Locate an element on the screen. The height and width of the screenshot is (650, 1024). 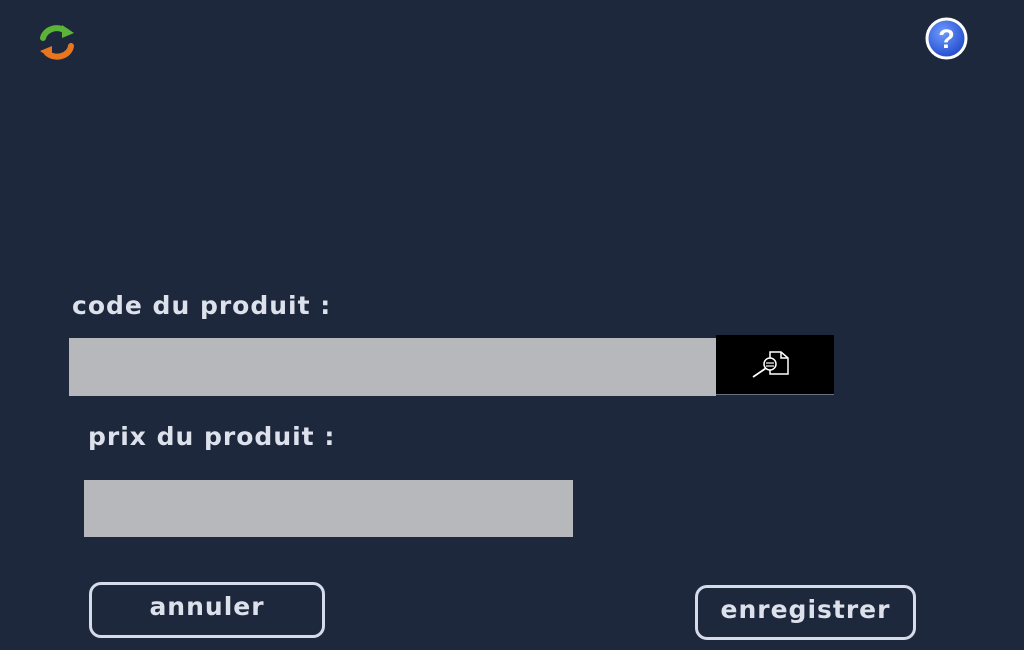
cancel-button: annuler is located at coordinates (207, 610).